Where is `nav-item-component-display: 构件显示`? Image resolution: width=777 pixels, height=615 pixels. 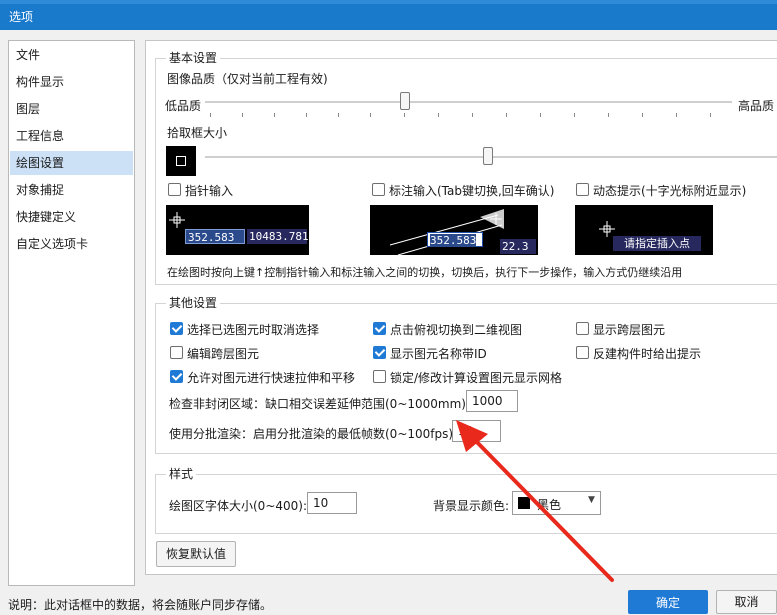
nav-item-component-display: 构件显示 is located at coordinates (71, 82).